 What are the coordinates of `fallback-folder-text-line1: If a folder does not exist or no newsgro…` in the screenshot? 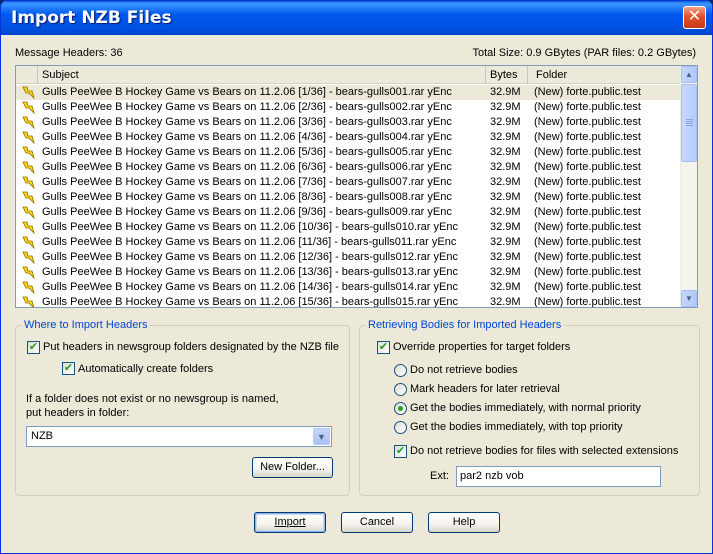 It's located at (152, 399).